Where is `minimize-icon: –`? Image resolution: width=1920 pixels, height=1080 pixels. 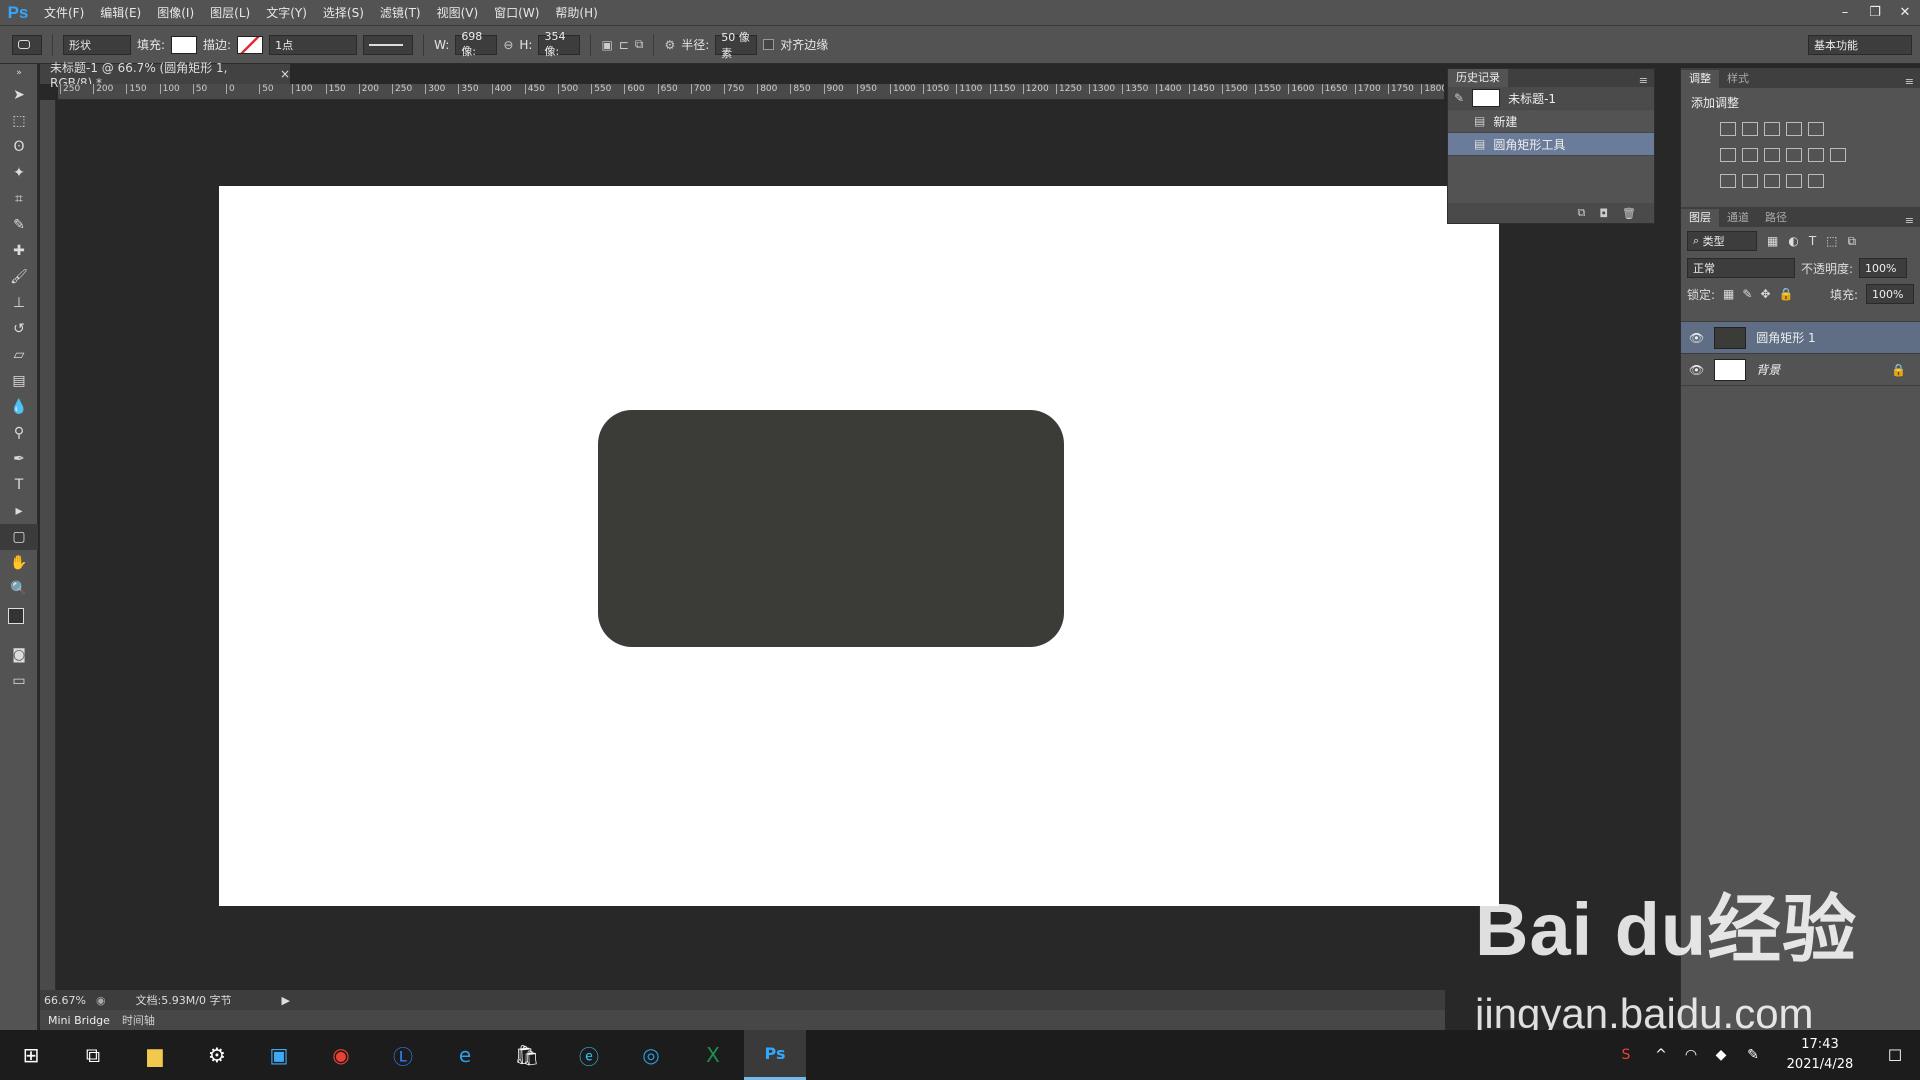 minimize-icon: – is located at coordinates (1845, 13).